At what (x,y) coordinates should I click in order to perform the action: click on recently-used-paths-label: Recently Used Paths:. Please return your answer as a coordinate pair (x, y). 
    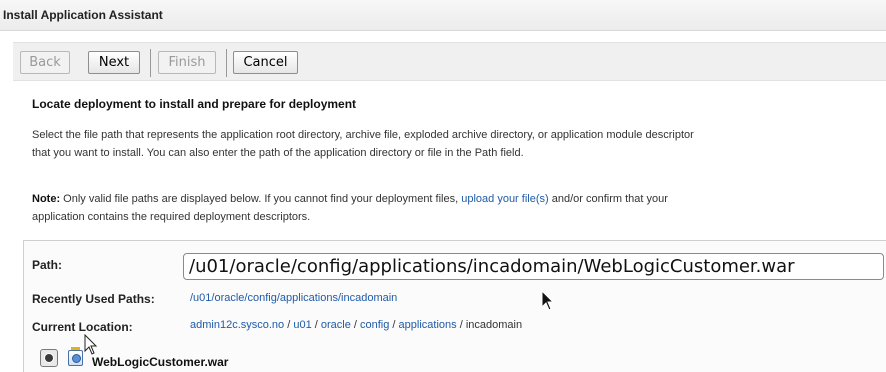
    Looking at the image, I should click on (93, 299).